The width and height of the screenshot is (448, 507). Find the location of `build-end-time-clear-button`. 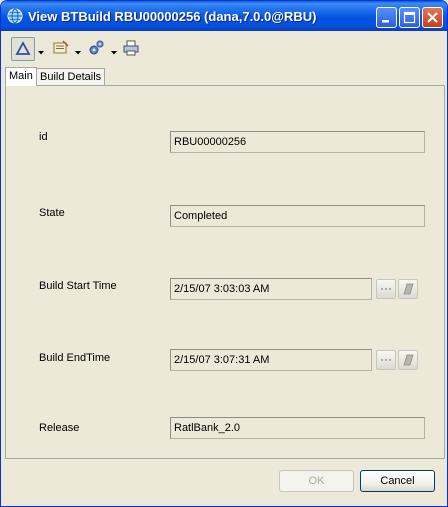

build-end-time-clear-button is located at coordinates (408, 360).